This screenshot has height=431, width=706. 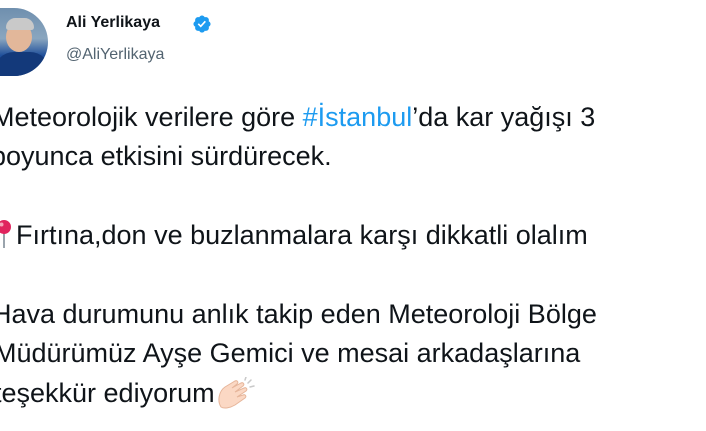 What do you see at coordinates (166, 156) in the screenshot?
I see `tweet-text-line-2: boyunca etkisini sürdürecek.` at bounding box center [166, 156].